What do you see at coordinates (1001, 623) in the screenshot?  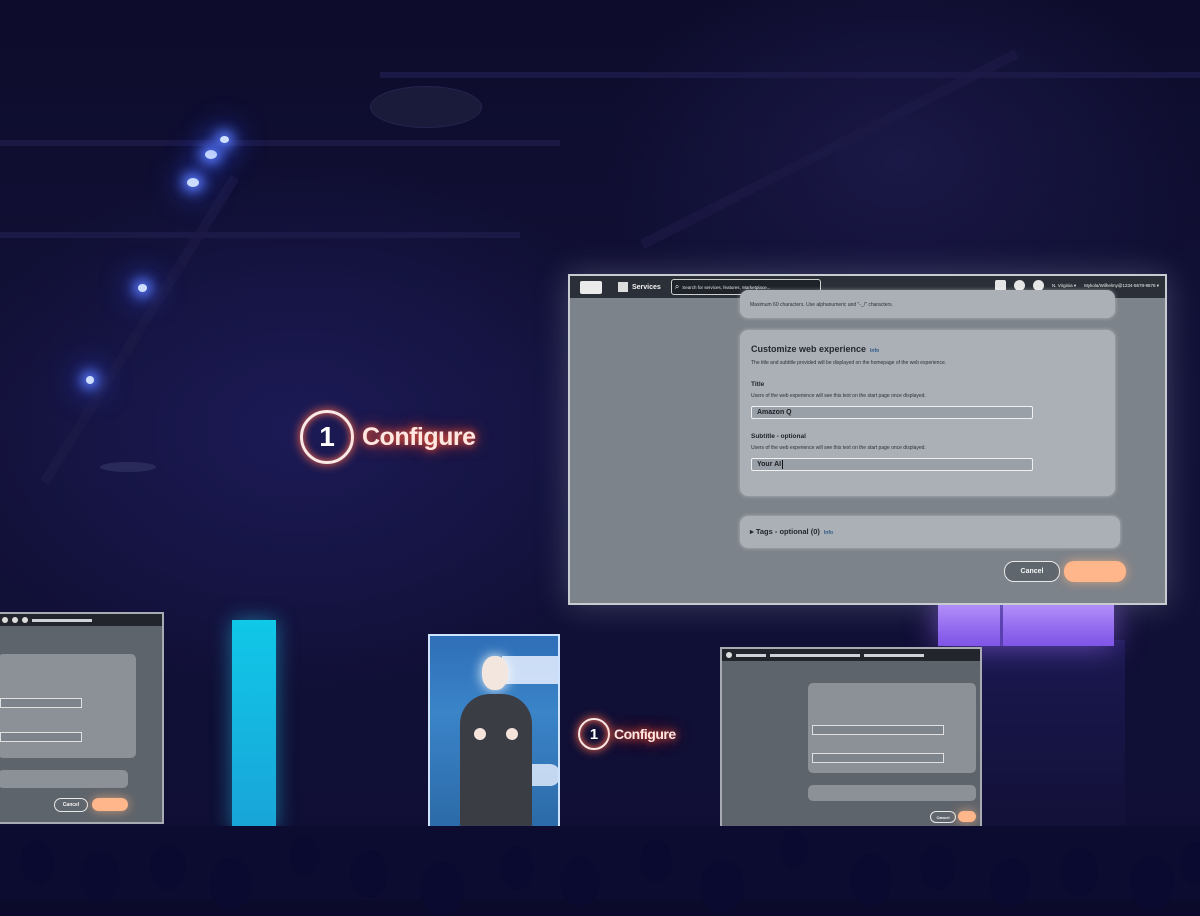 I see `pillar-seam` at bounding box center [1001, 623].